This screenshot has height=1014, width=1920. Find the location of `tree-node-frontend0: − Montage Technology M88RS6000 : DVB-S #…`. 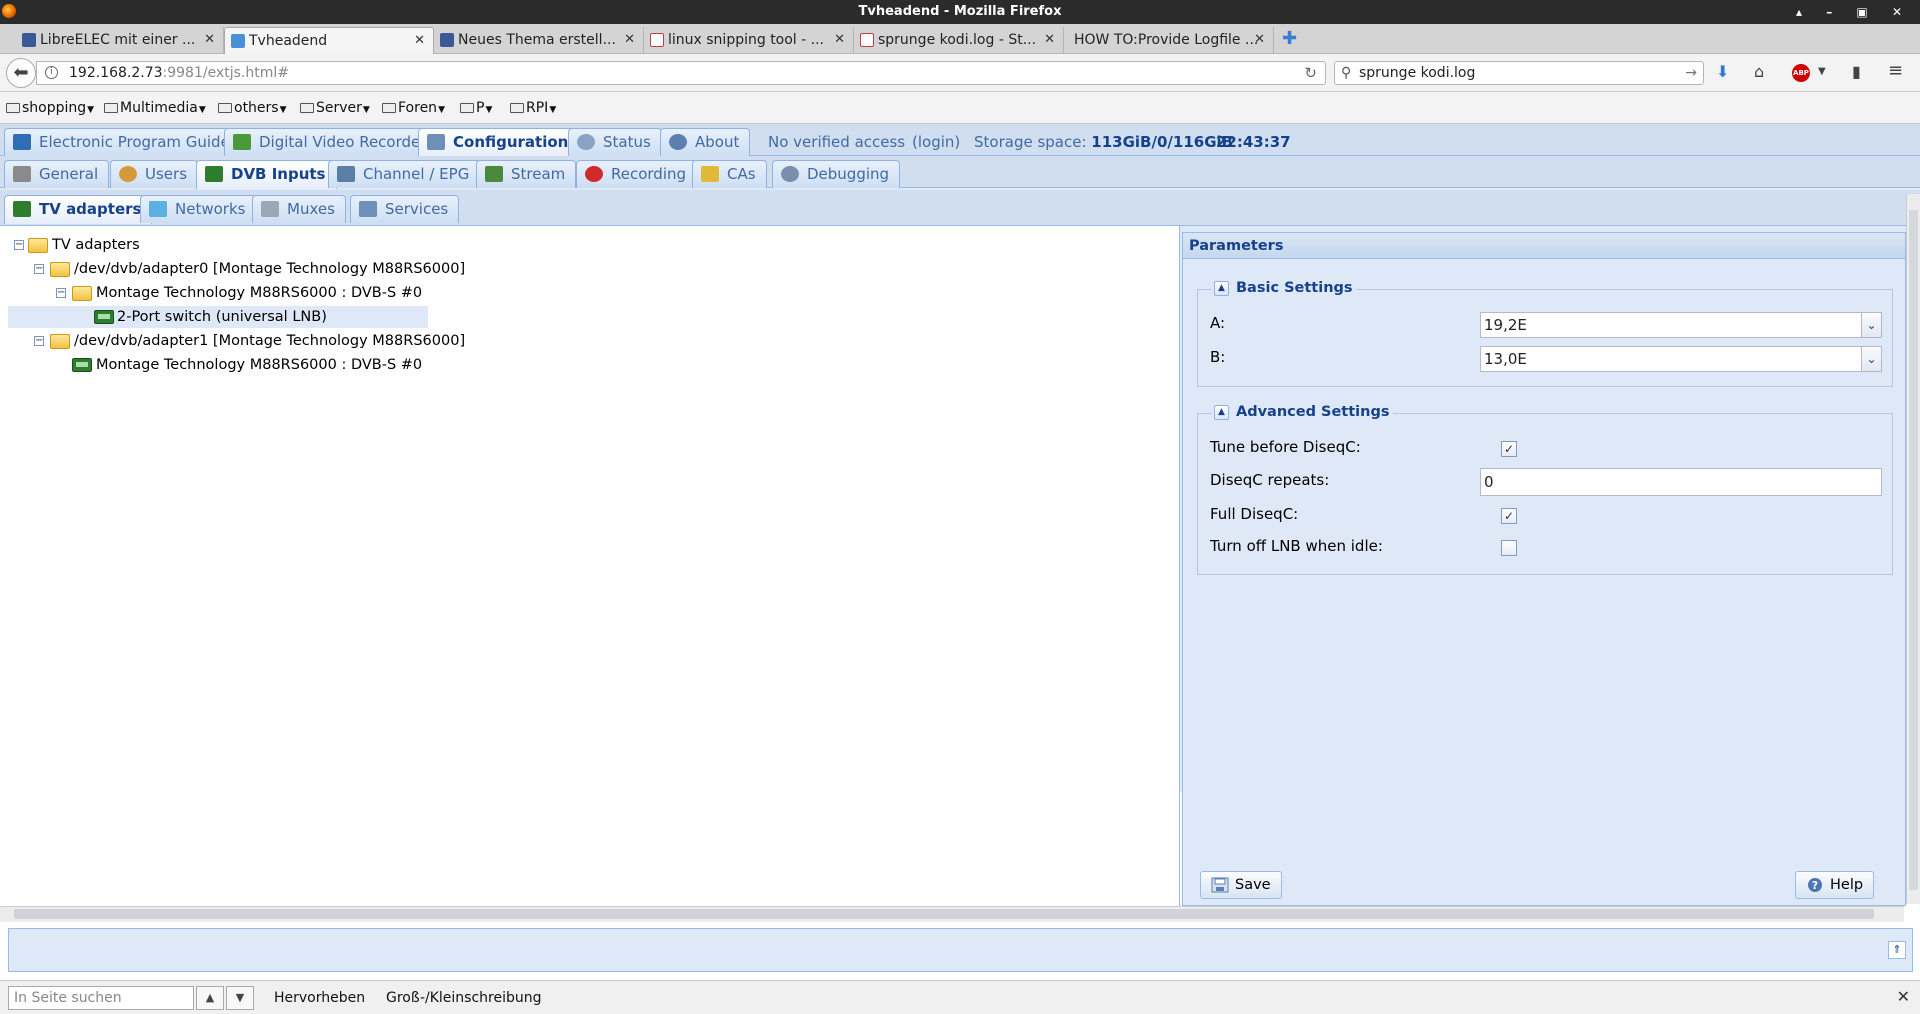

tree-node-frontend0: − Montage Technology M88RS6000 : DVB-S #… is located at coordinates (220, 293).